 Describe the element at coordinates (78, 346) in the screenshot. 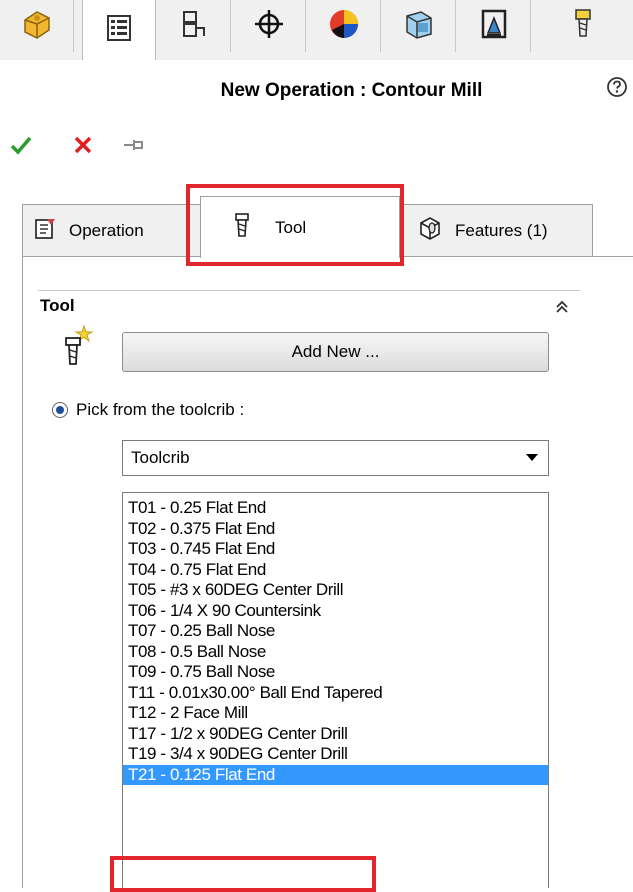

I see `new-tool-icon` at that location.